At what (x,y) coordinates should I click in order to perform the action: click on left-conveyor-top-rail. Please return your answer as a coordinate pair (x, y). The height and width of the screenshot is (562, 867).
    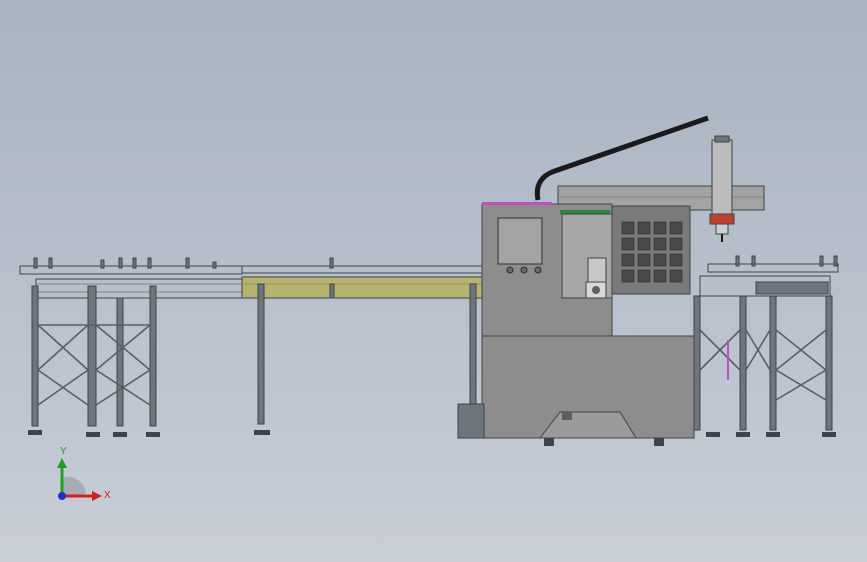
    Looking at the image, I should click on (131, 270).